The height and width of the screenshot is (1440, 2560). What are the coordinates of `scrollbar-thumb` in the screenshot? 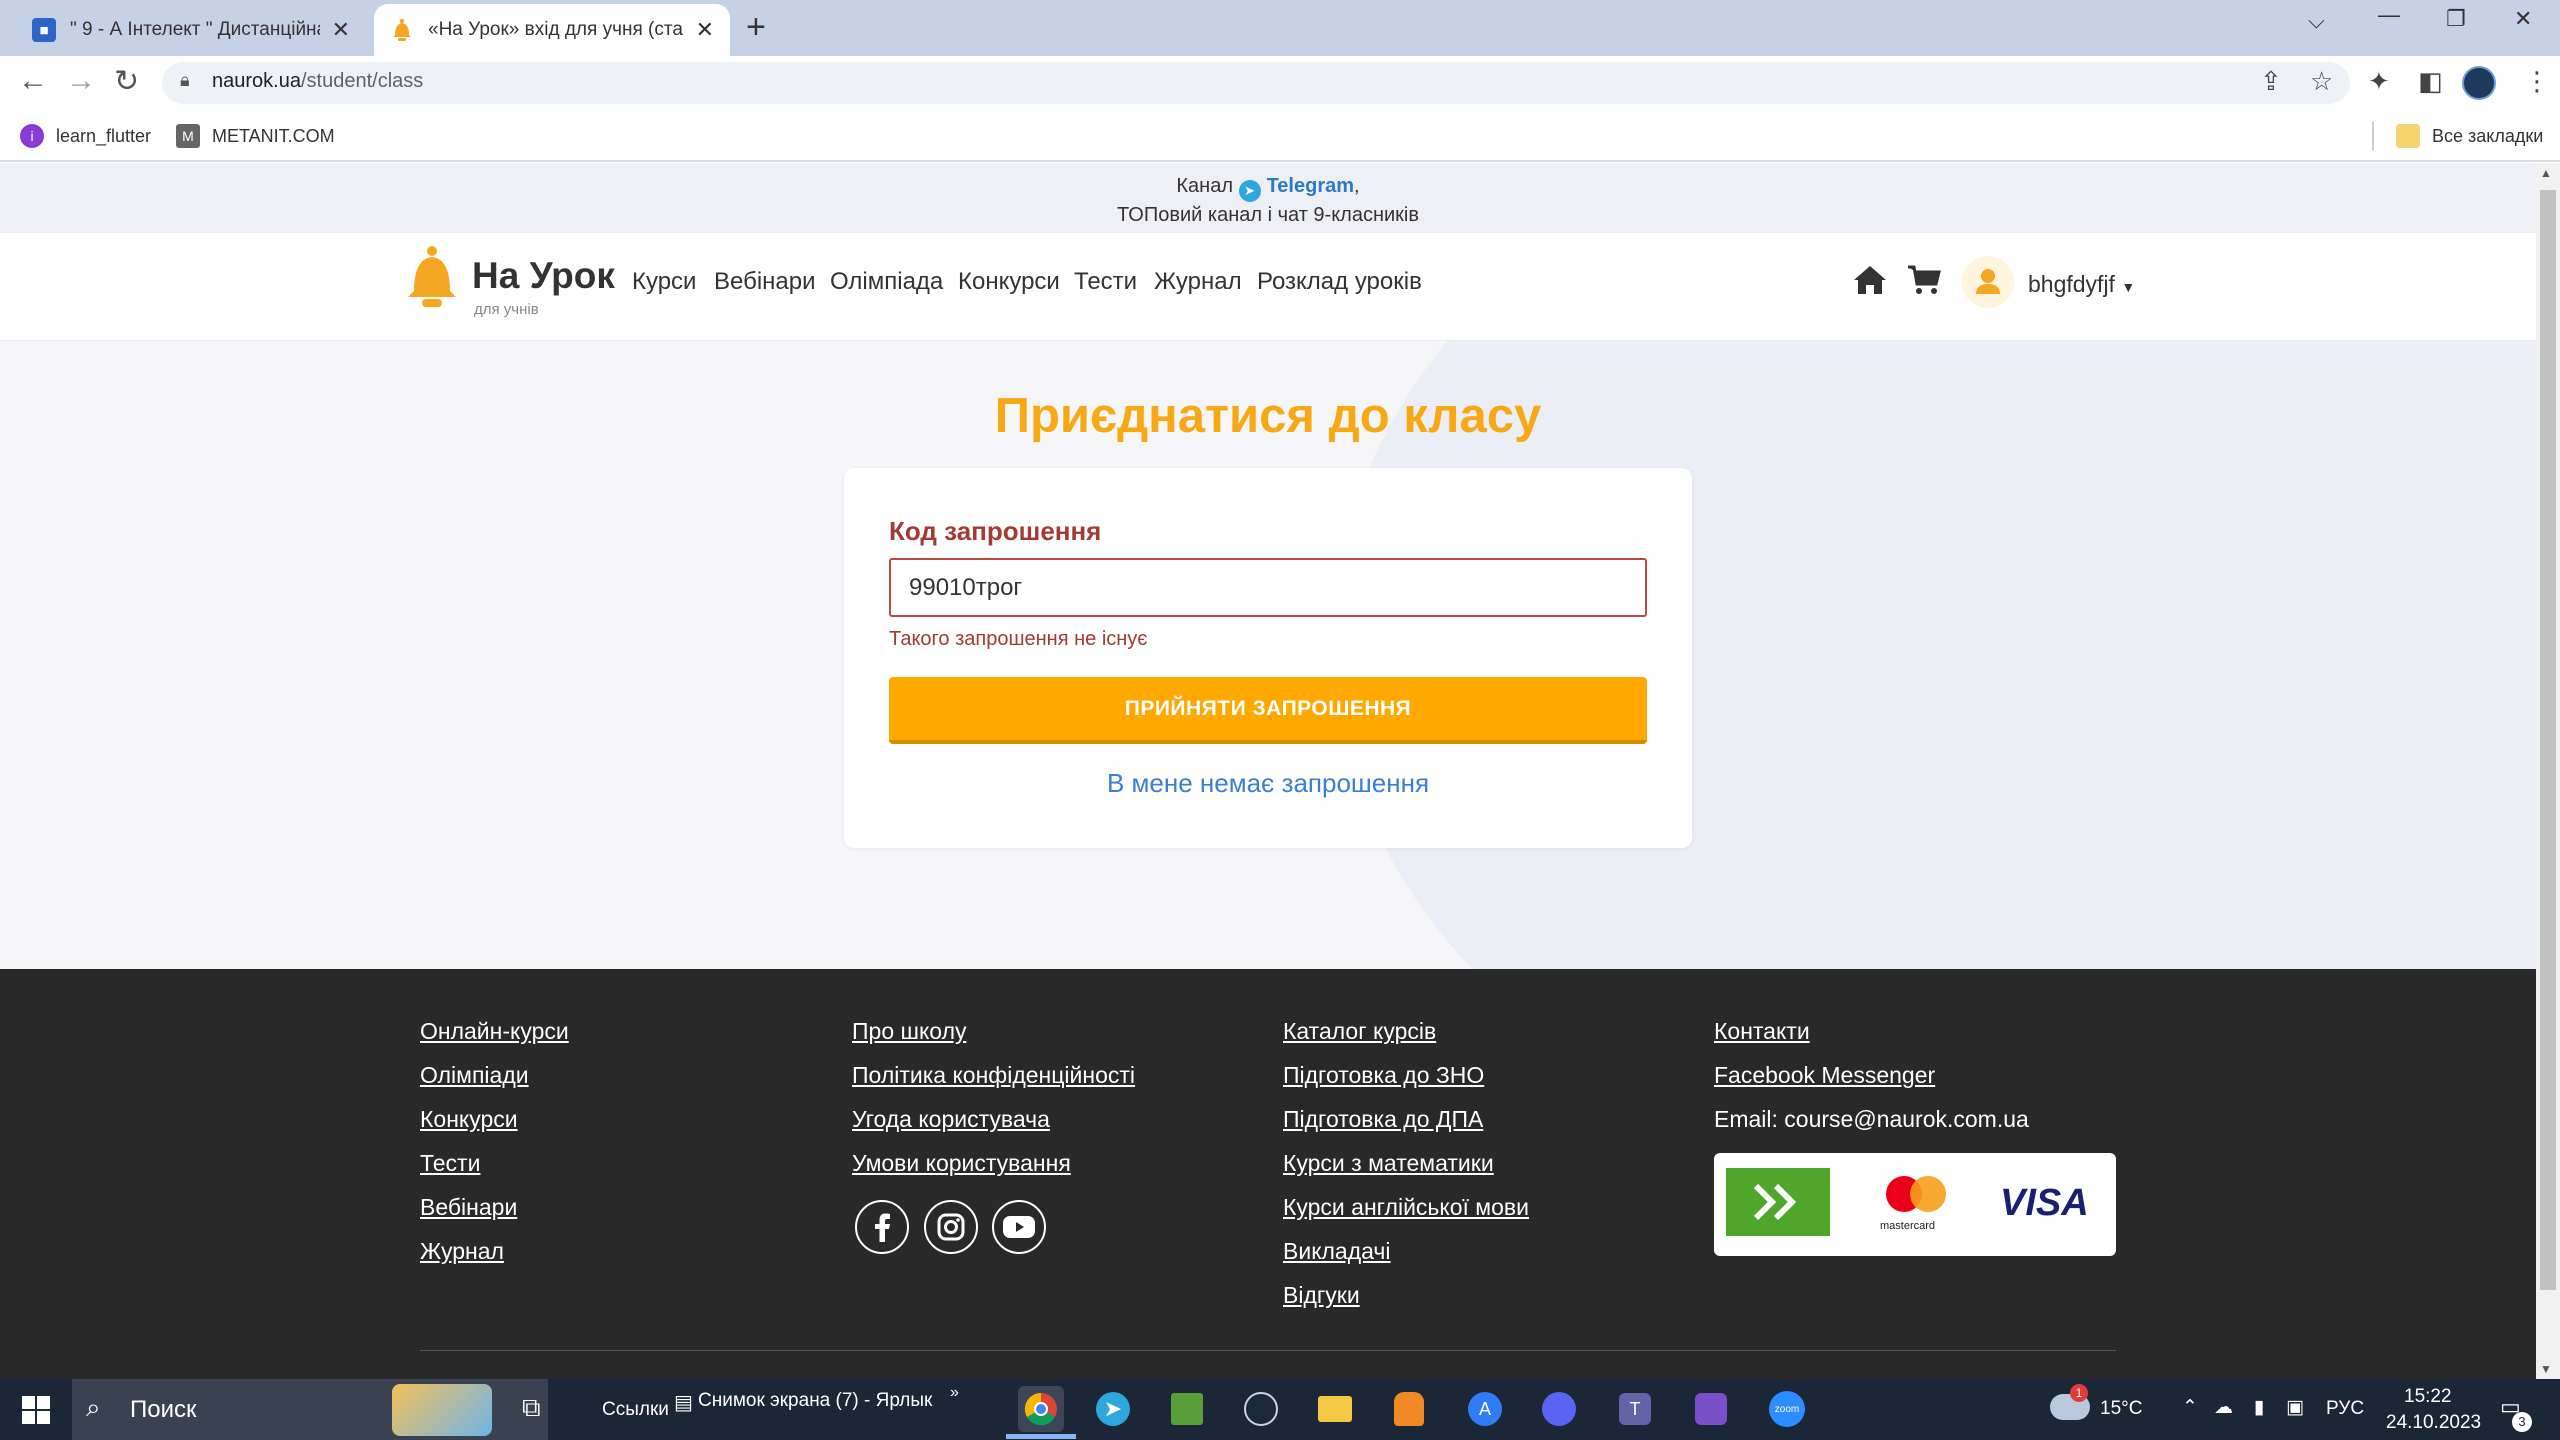 It's located at (2548, 740).